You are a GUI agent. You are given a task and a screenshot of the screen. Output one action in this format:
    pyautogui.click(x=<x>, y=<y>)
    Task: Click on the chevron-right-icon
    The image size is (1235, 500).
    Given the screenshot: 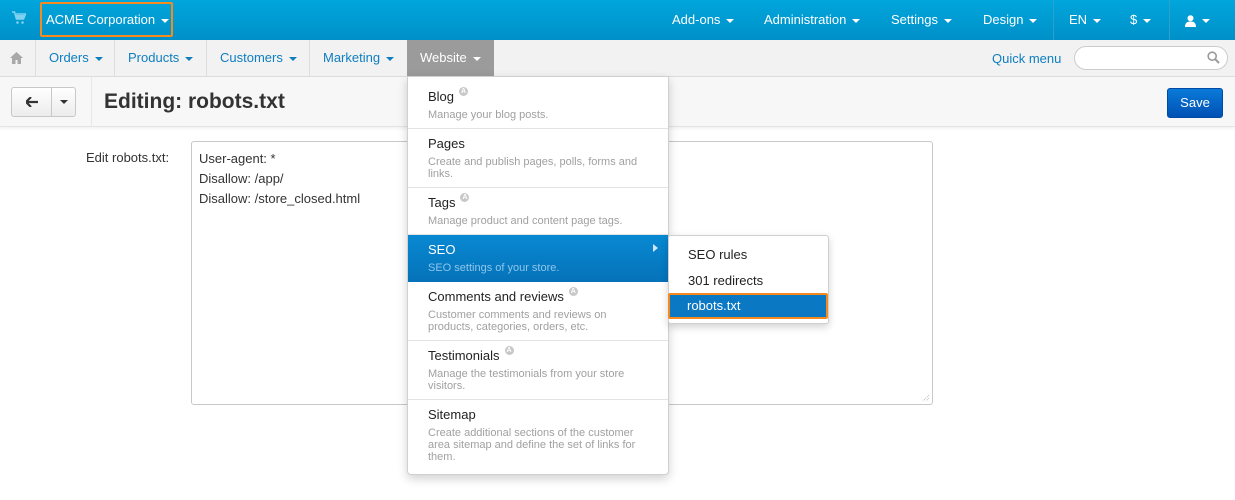 What is the action you would take?
    pyautogui.click(x=655, y=248)
    